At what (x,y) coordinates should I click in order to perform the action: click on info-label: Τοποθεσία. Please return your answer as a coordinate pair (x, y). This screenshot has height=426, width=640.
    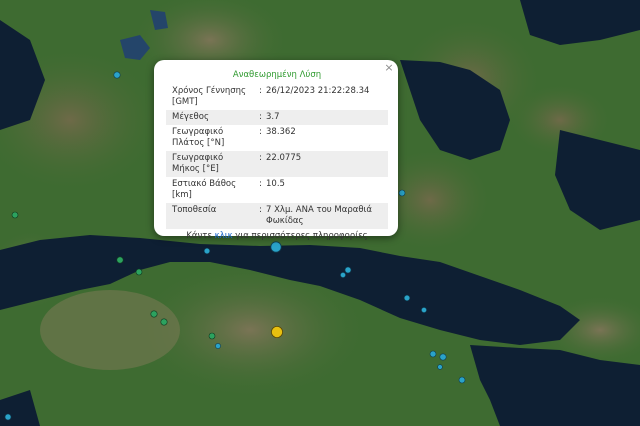
    Looking at the image, I should click on (194, 210).